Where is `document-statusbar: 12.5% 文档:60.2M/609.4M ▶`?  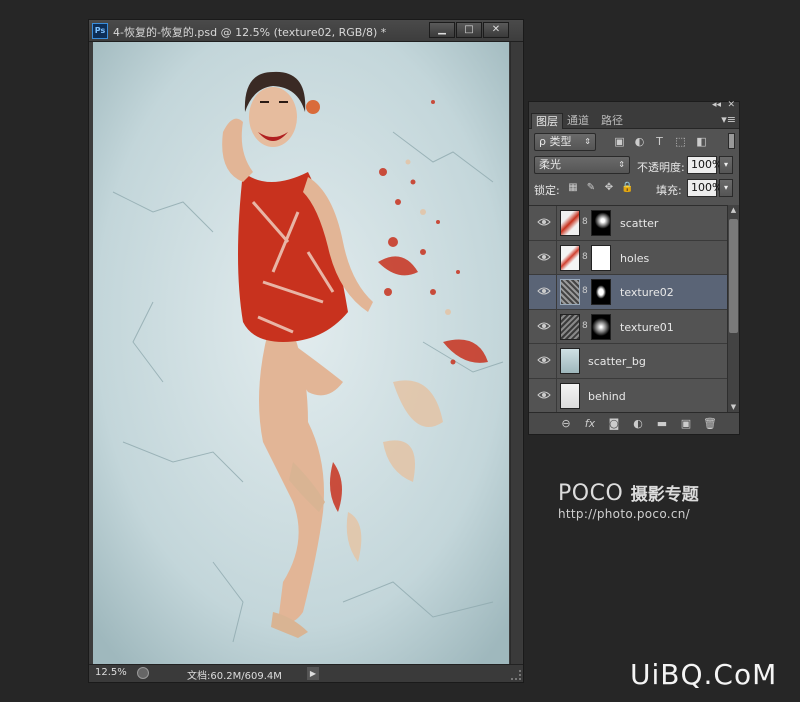 document-statusbar: 12.5% 文档:60.2M/609.4M ▶ is located at coordinates (306, 673).